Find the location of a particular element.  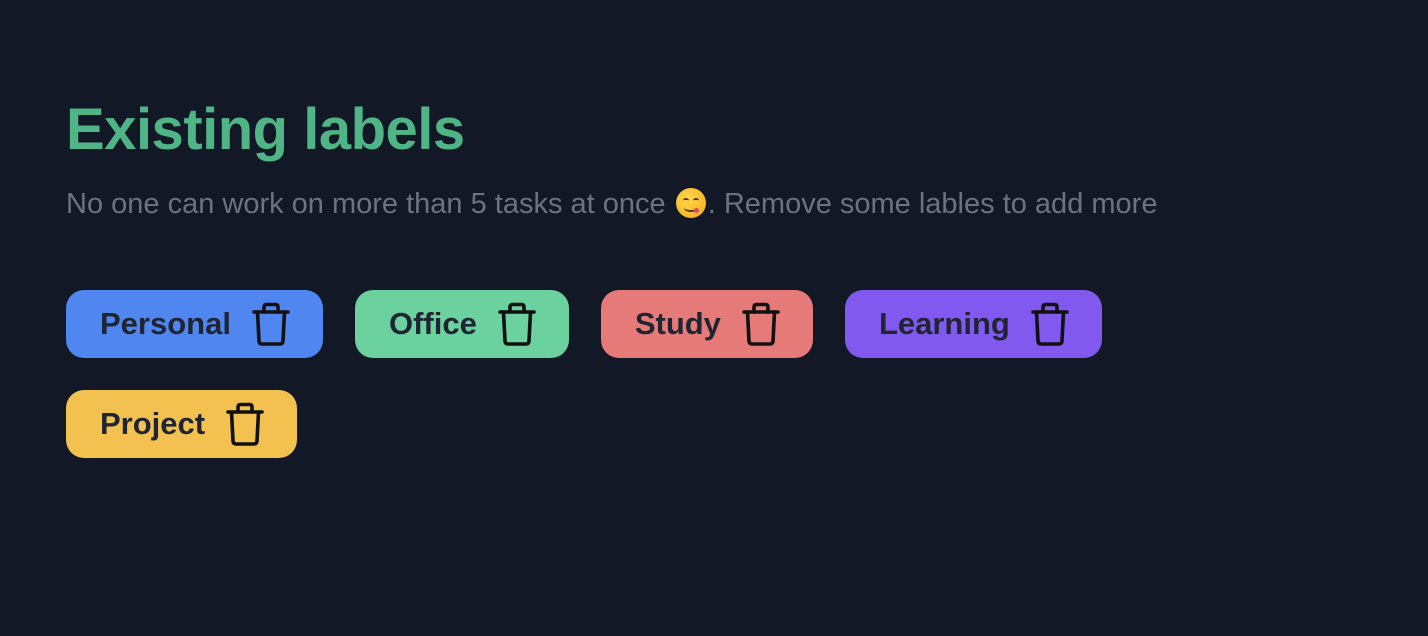

label-chip-learning: Learning is located at coordinates (973, 324).